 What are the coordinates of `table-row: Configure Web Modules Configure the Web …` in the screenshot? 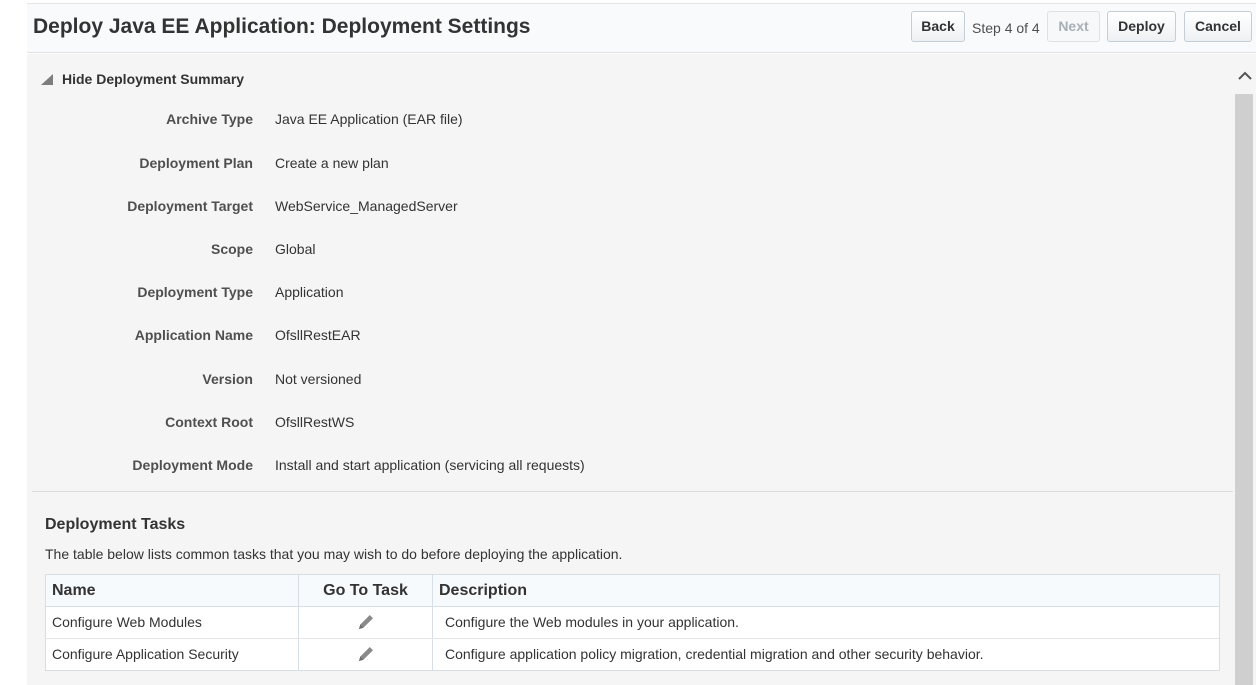 It's located at (632, 623).